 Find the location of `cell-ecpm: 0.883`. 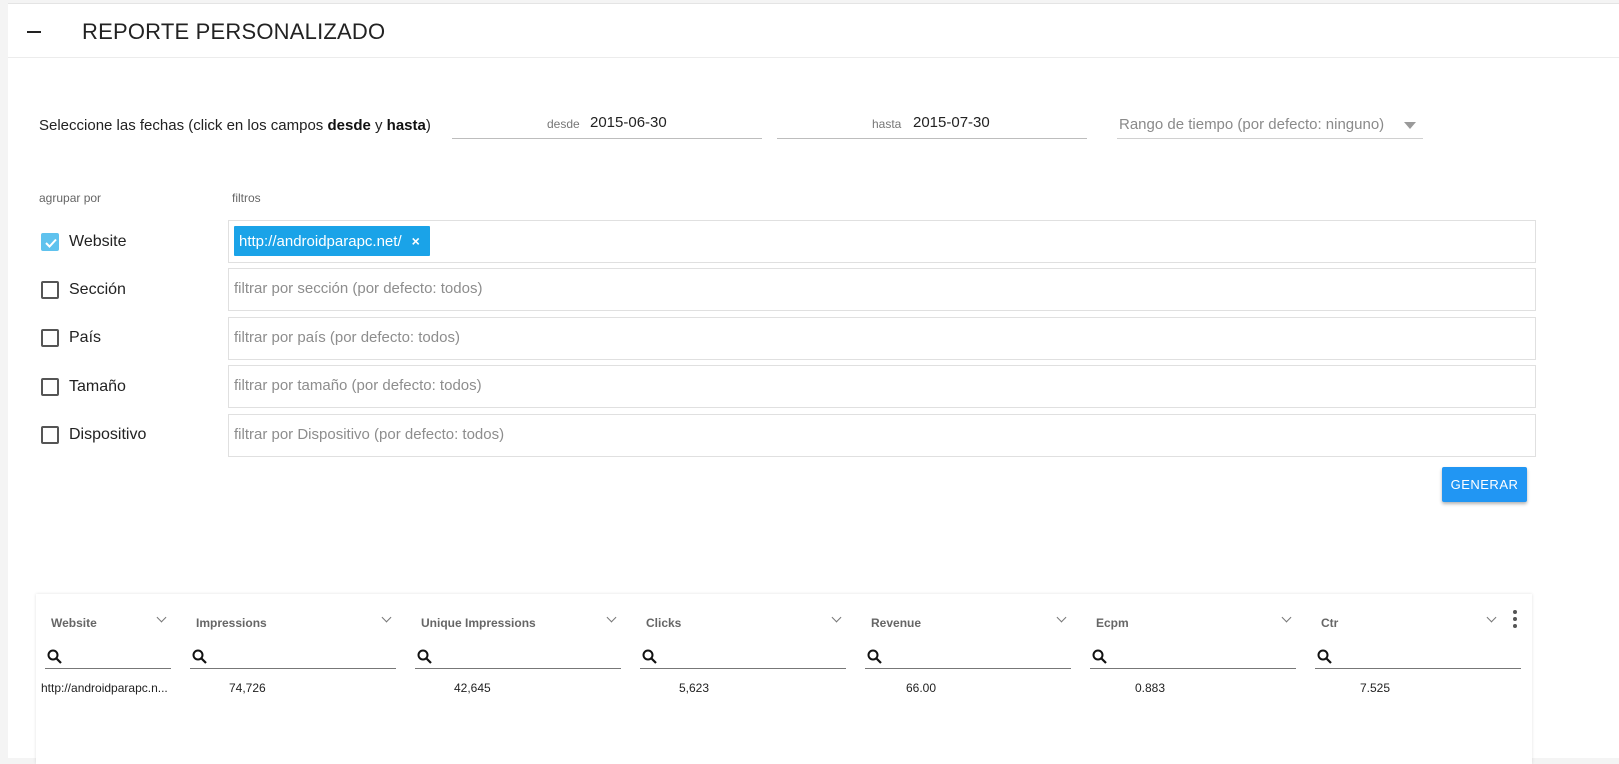

cell-ecpm: 0.883 is located at coordinates (1150, 688).